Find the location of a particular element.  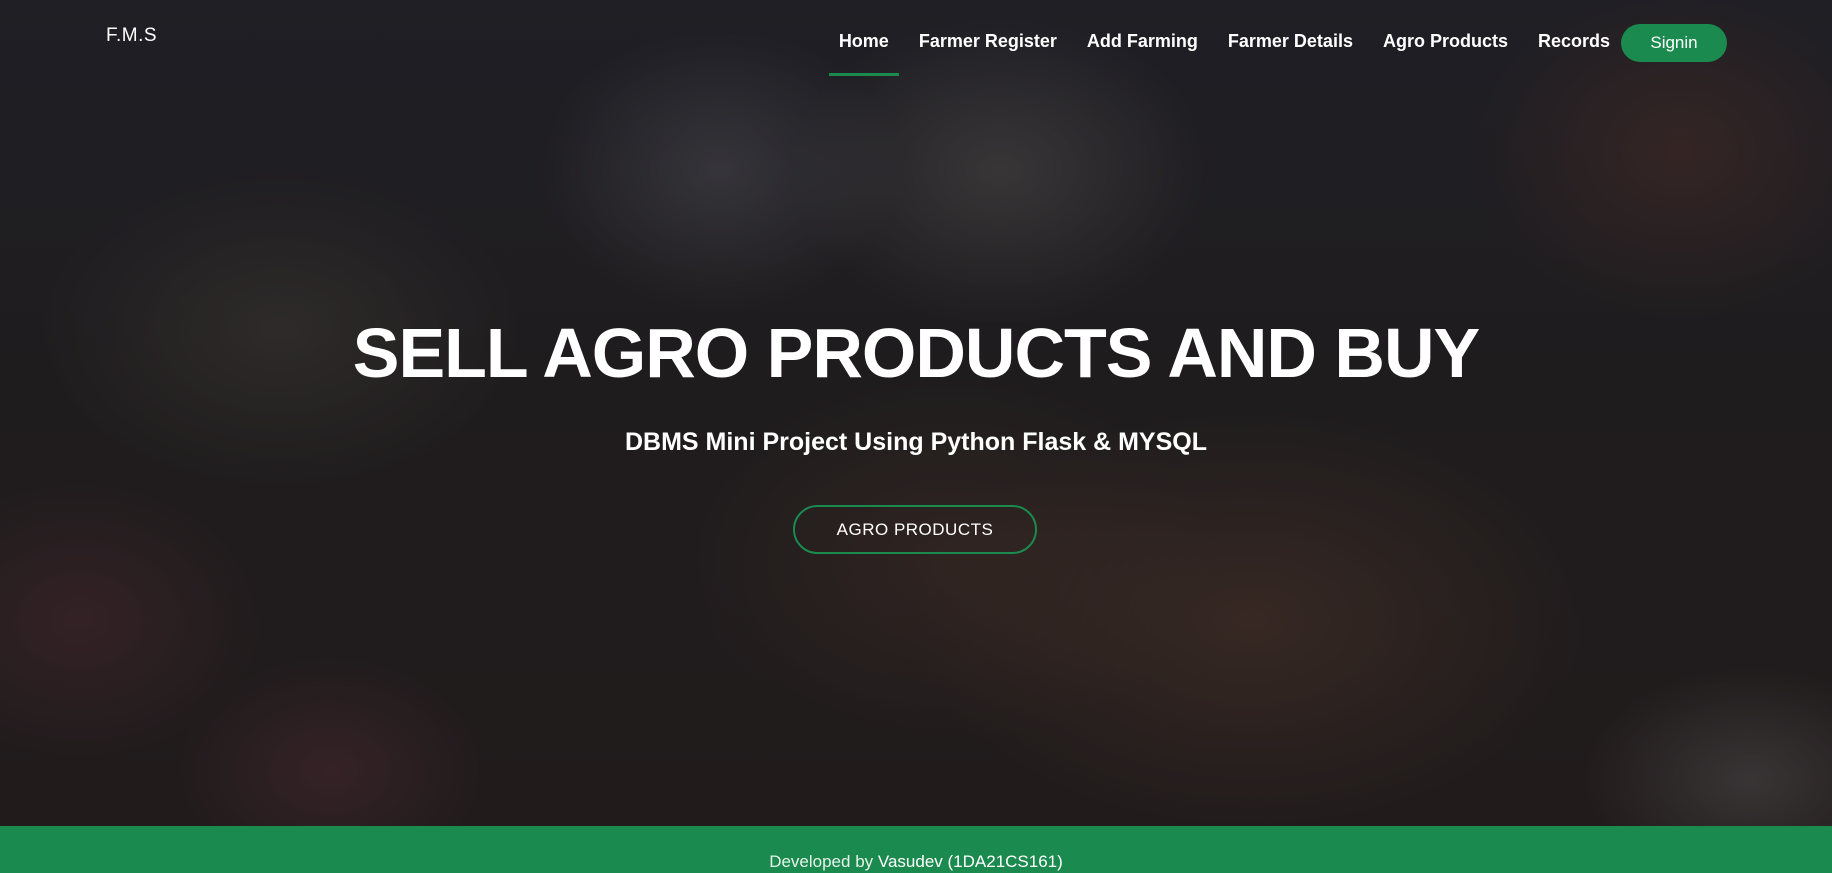

nav-records-link: Records is located at coordinates (1574, 41).